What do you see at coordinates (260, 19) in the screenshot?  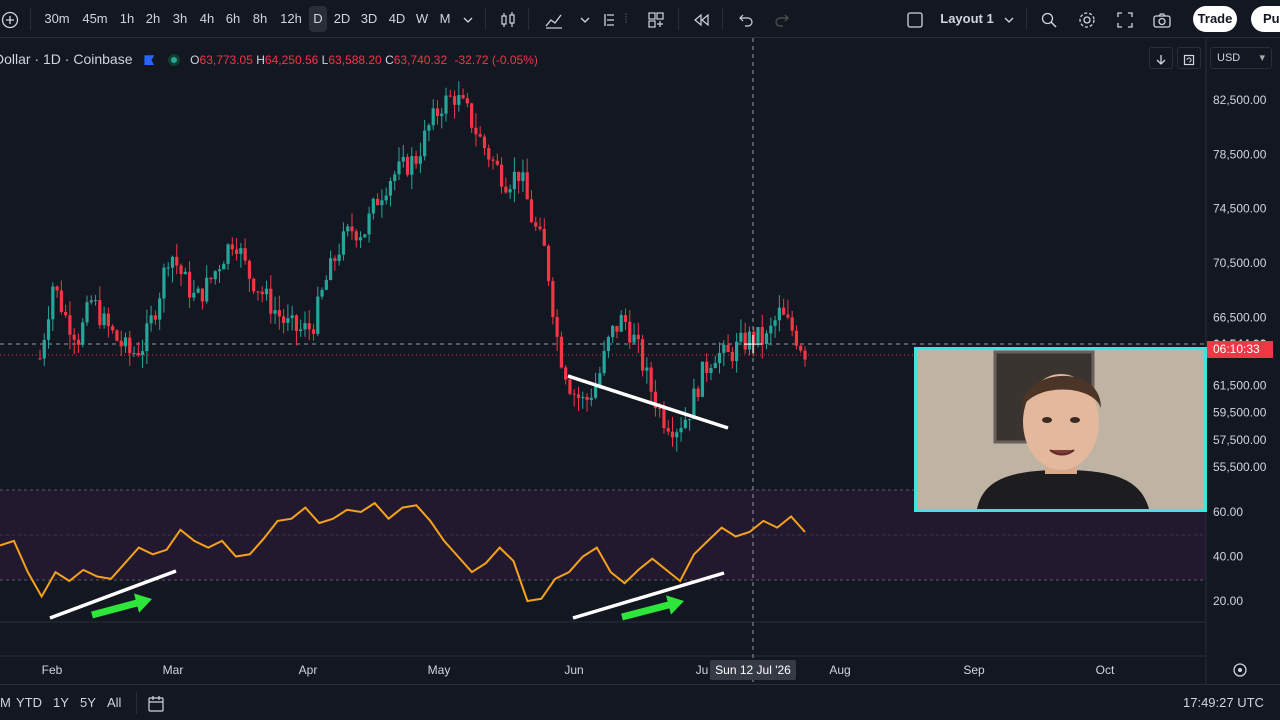 I see `interval-8h: 8h` at bounding box center [260, 19].